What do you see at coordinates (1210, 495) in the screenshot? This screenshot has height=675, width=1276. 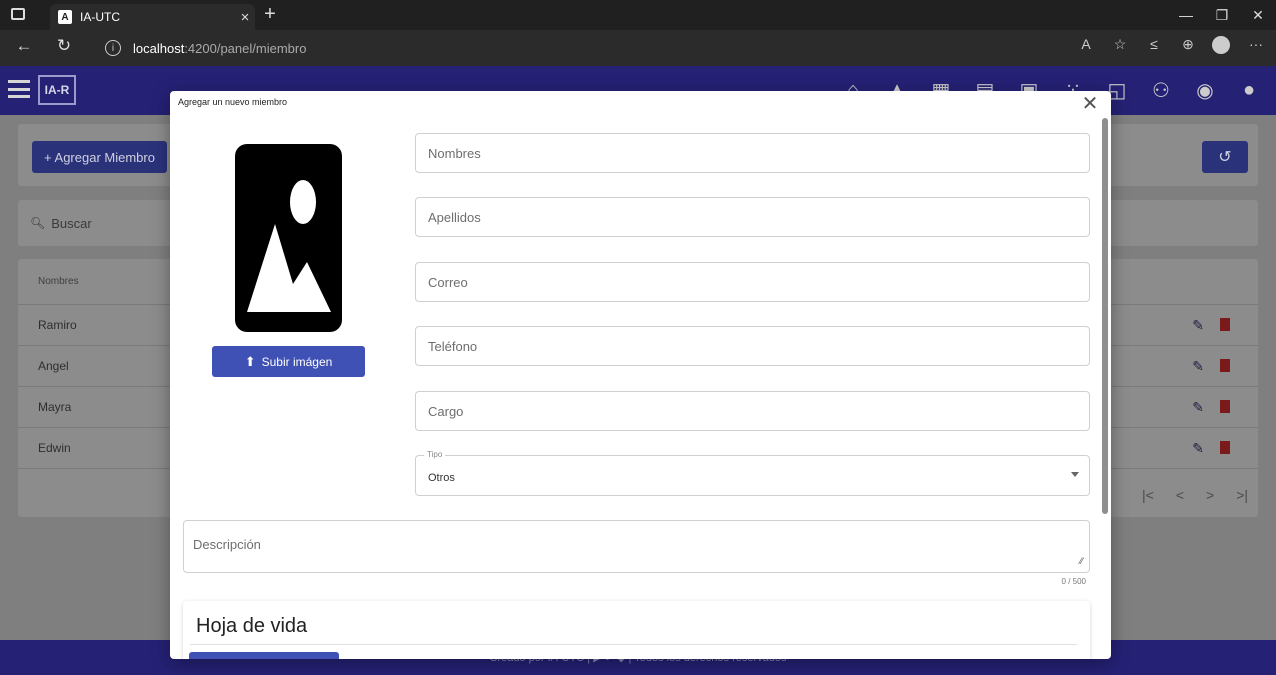 I see `next-page-button: >` at bounding box center [1210, 495].